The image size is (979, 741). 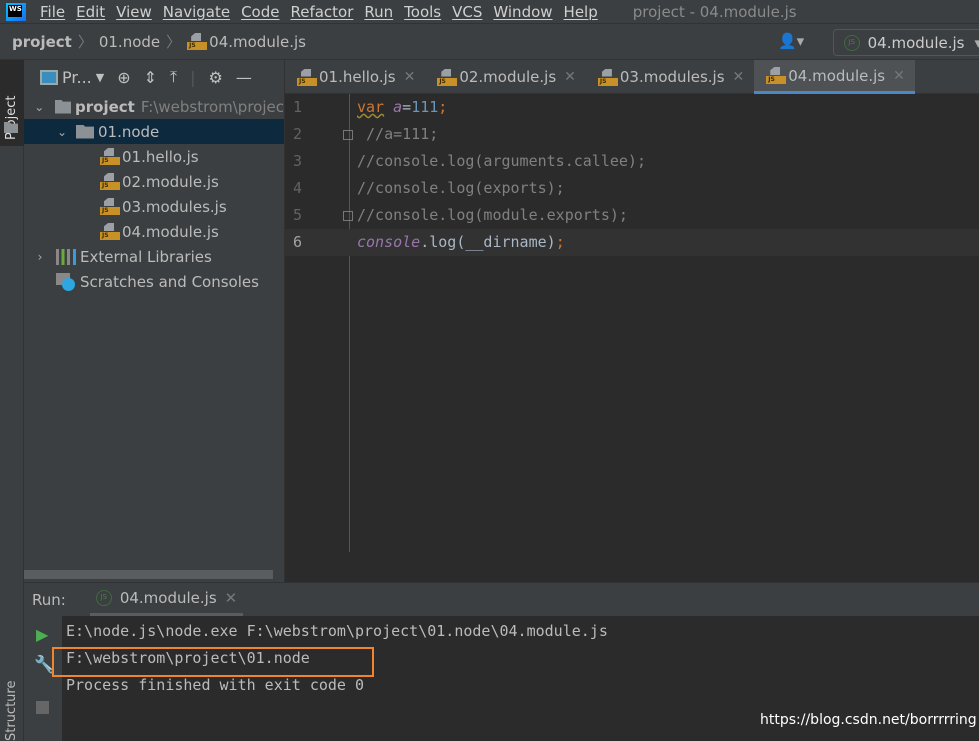 What do you see at coordinates (906, 42) in the screenshot?
I see `run-config-select: JS 04.module.js ▾` at bounding box center [906, 42].